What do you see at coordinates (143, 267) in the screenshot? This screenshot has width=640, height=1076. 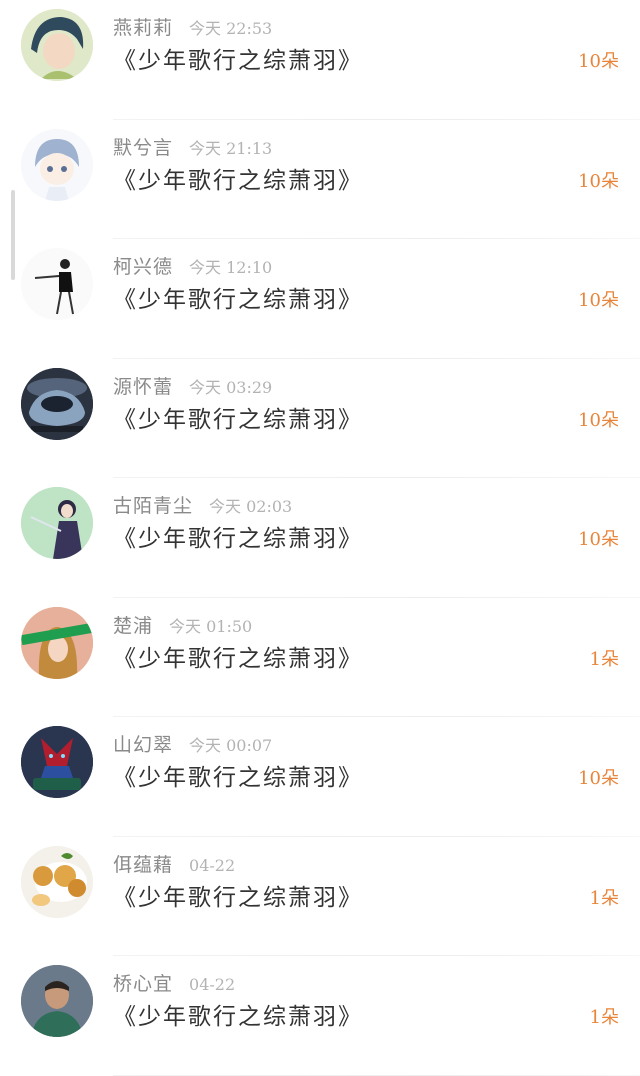 I see `username: 柯兴德` at bounding box center [143, 267].